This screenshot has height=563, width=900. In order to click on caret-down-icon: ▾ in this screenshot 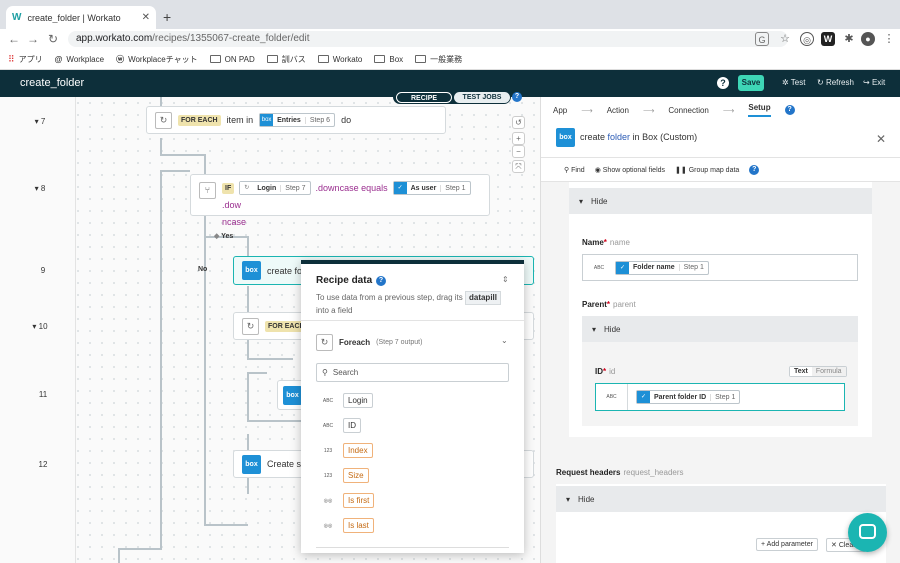, I will do `click(581, 201)`.